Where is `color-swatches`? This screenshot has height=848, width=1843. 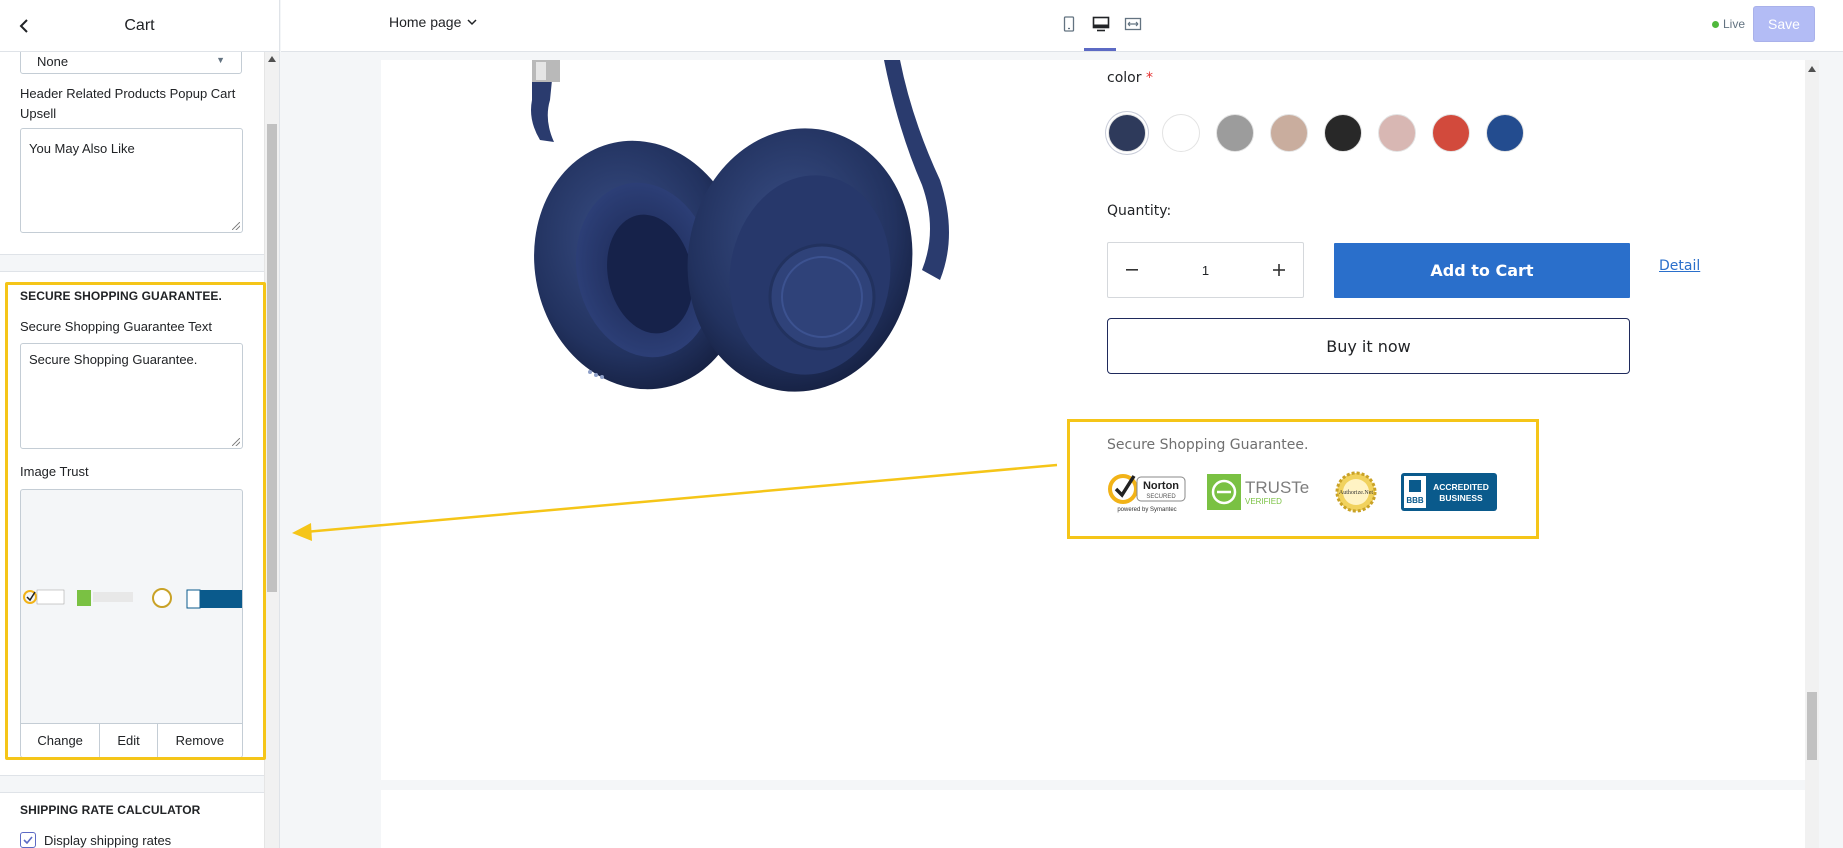 color-swatches is located at coordinates (1316, 133).